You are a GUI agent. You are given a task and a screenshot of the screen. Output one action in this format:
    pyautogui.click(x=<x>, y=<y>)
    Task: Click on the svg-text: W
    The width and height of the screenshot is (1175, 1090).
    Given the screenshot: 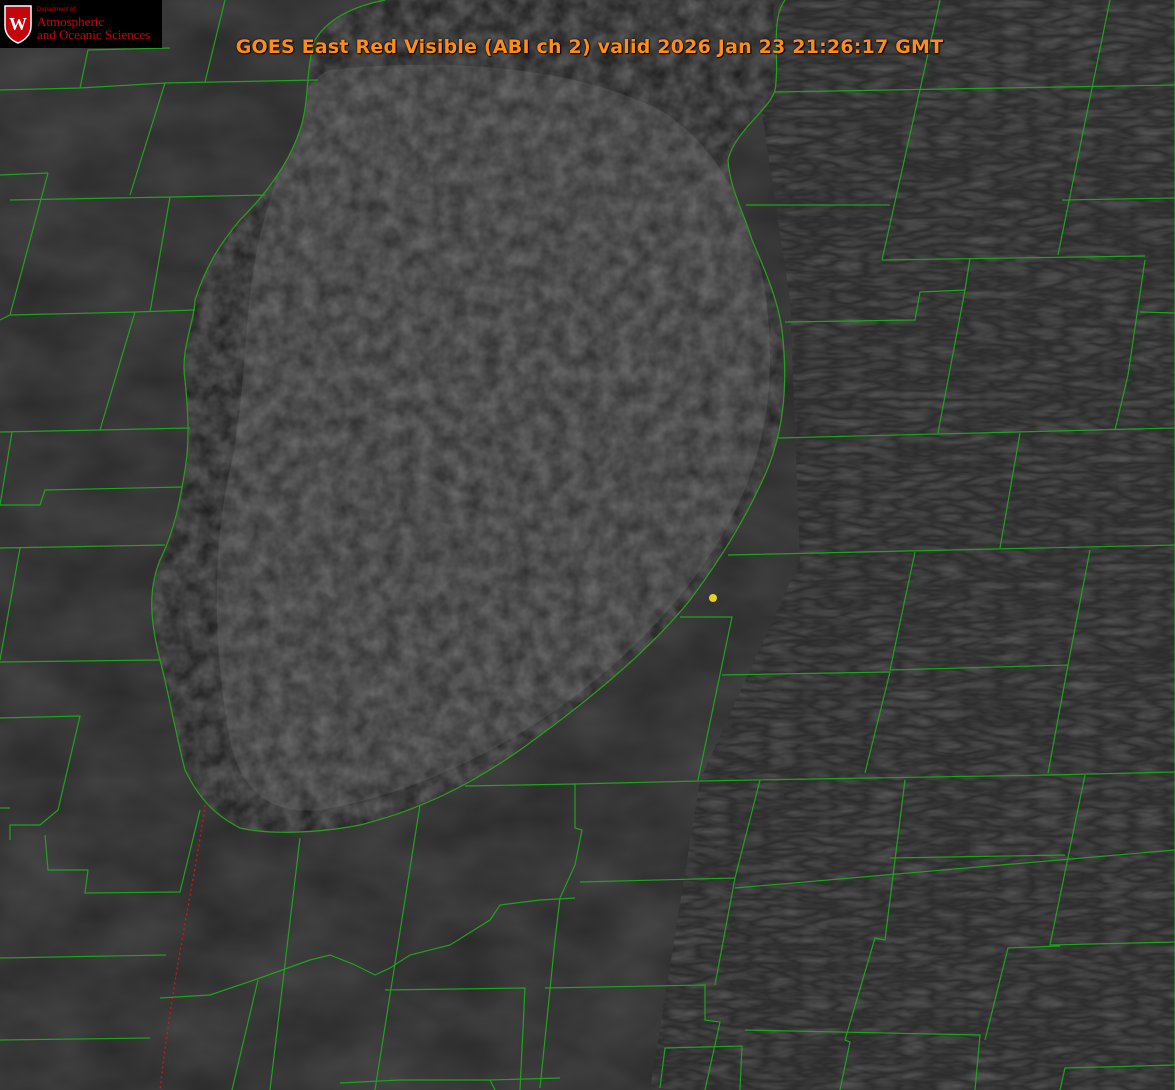 What is the action you would take?
    pyautogui.click(x=18, y=24)
    